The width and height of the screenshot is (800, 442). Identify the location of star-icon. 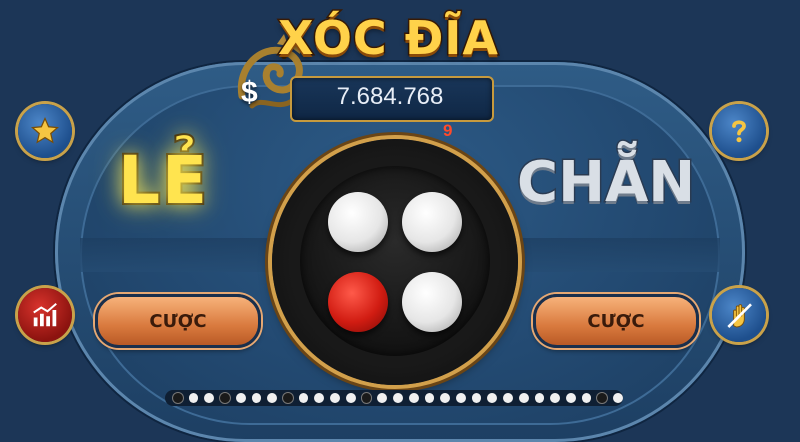
(45, 130).